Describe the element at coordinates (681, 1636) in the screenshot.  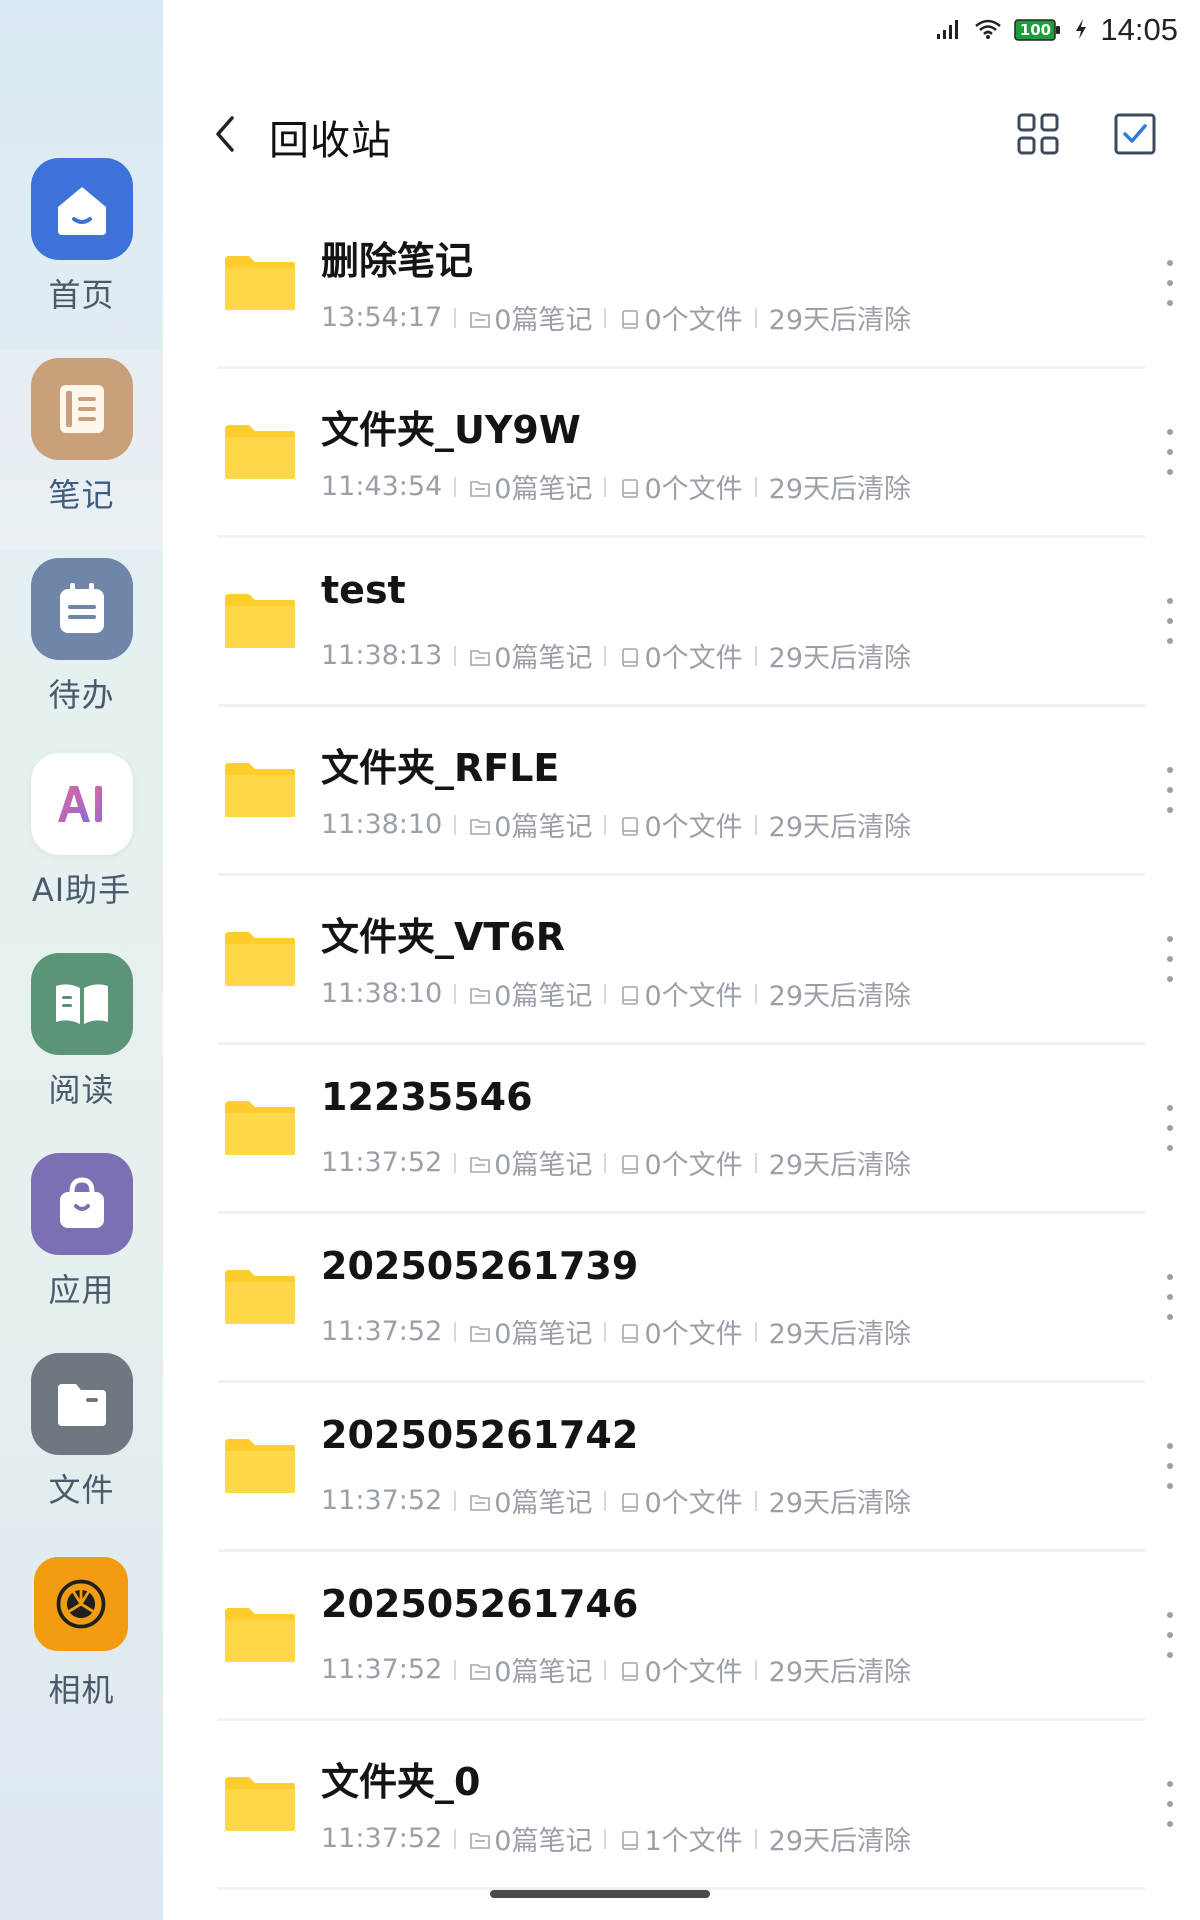
I see `list-item: 202505261746 11:37:52 0篇笔记 0个文件 29天后清除` at that location.